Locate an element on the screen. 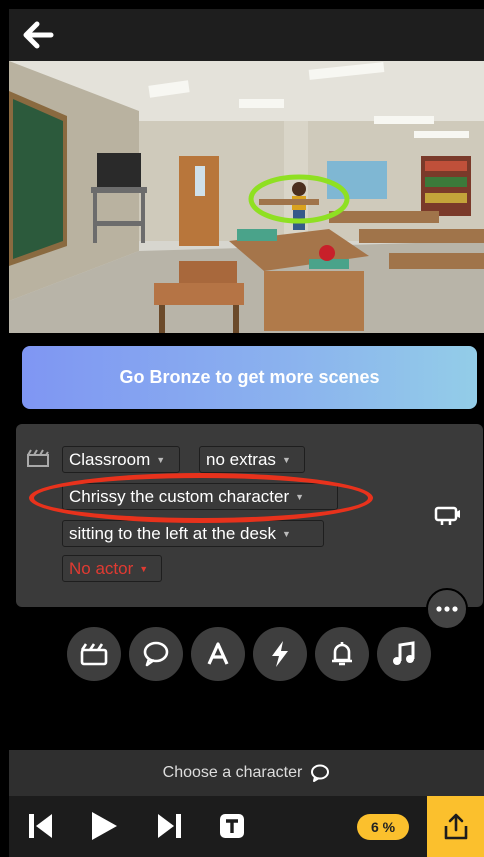 This screenshot has width=484, height=857. share-icon is located at coordinates (455, 826).